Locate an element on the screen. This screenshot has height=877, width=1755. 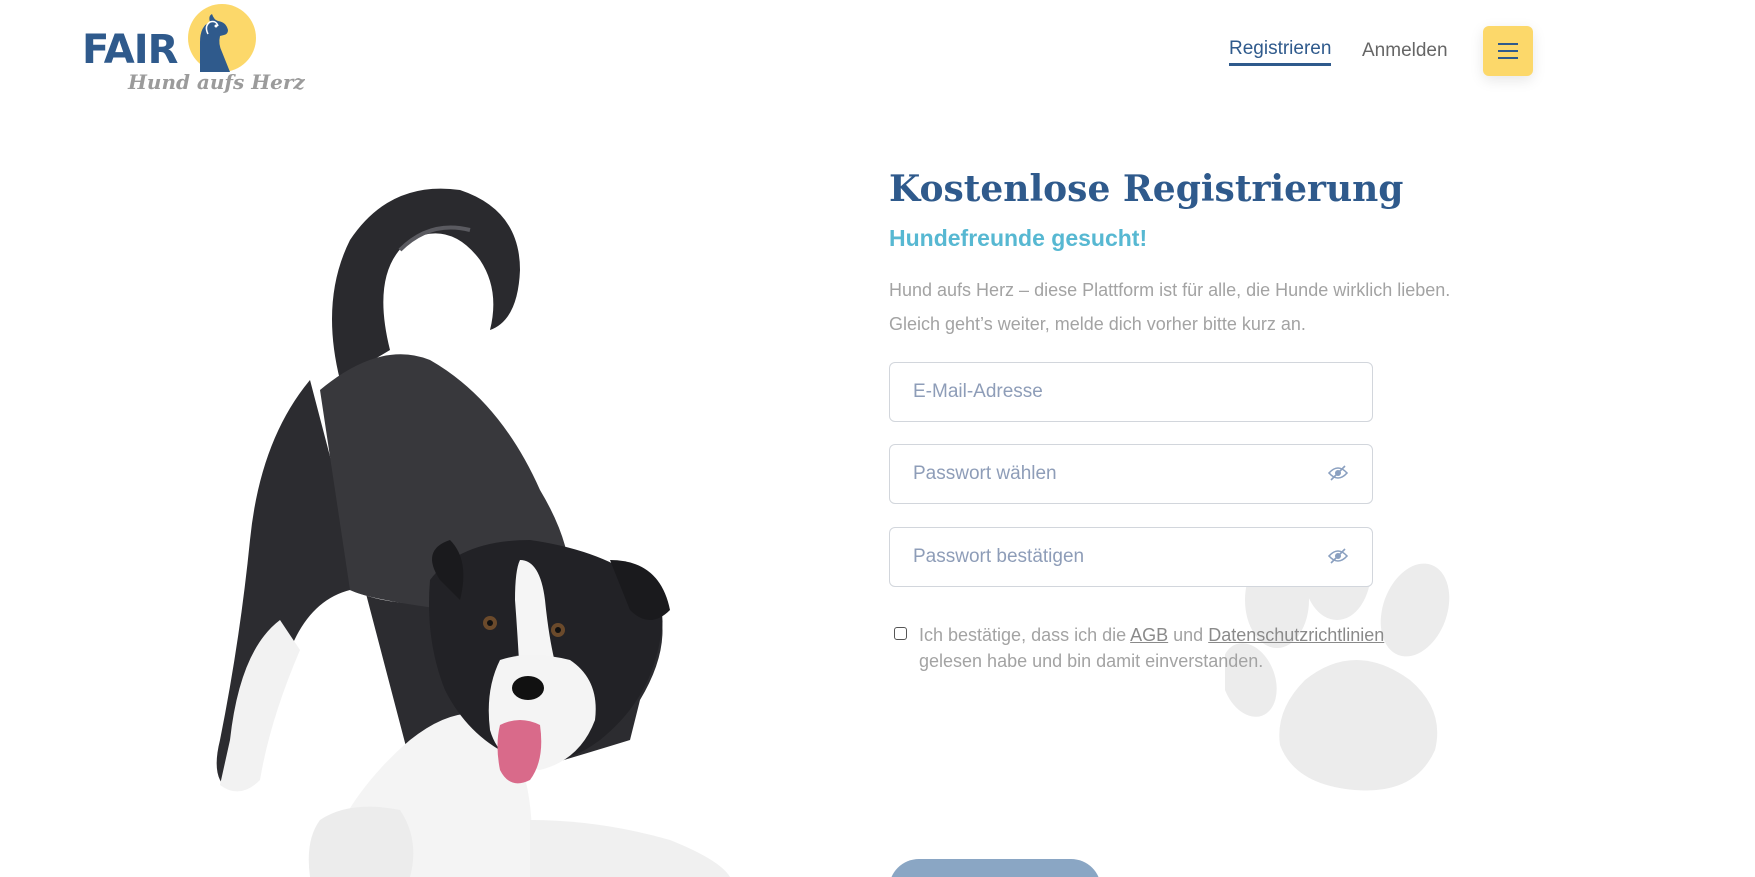
confirm-password-field-wrapper is located at coordinates (1131, 557).